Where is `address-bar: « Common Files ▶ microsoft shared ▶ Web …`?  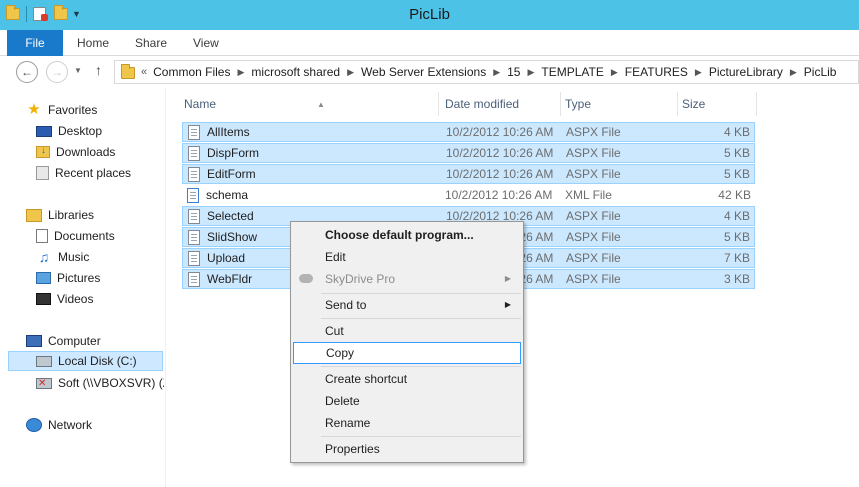
address-bar: « Common Files ▶ microsoft shared ▶ Web … is located at coordinates (486, 72).